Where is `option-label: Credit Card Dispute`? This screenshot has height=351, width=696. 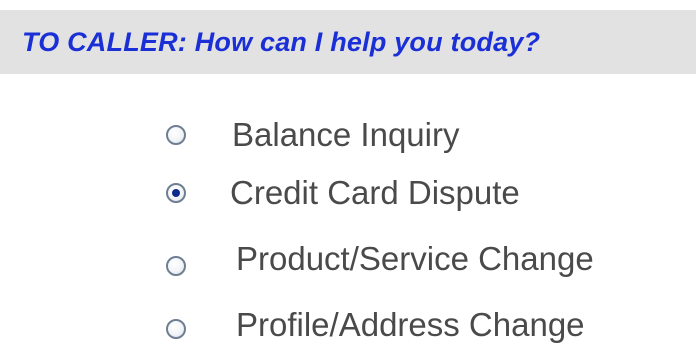
option-label: Credit Card Dispute is located at coordinates (375, 192).